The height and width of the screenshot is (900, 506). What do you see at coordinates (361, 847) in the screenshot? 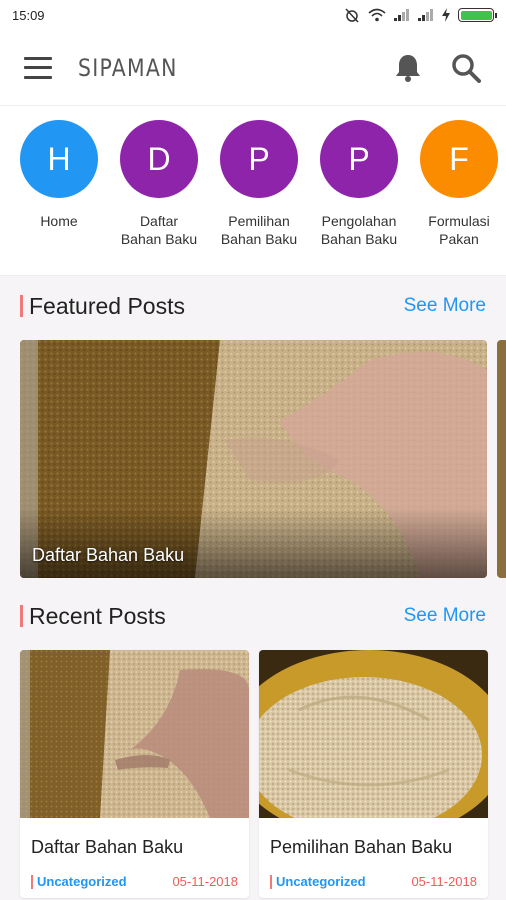
I see `recent-post-title: Pemilihan Bahan Baku` at bounding box center [361, 847].